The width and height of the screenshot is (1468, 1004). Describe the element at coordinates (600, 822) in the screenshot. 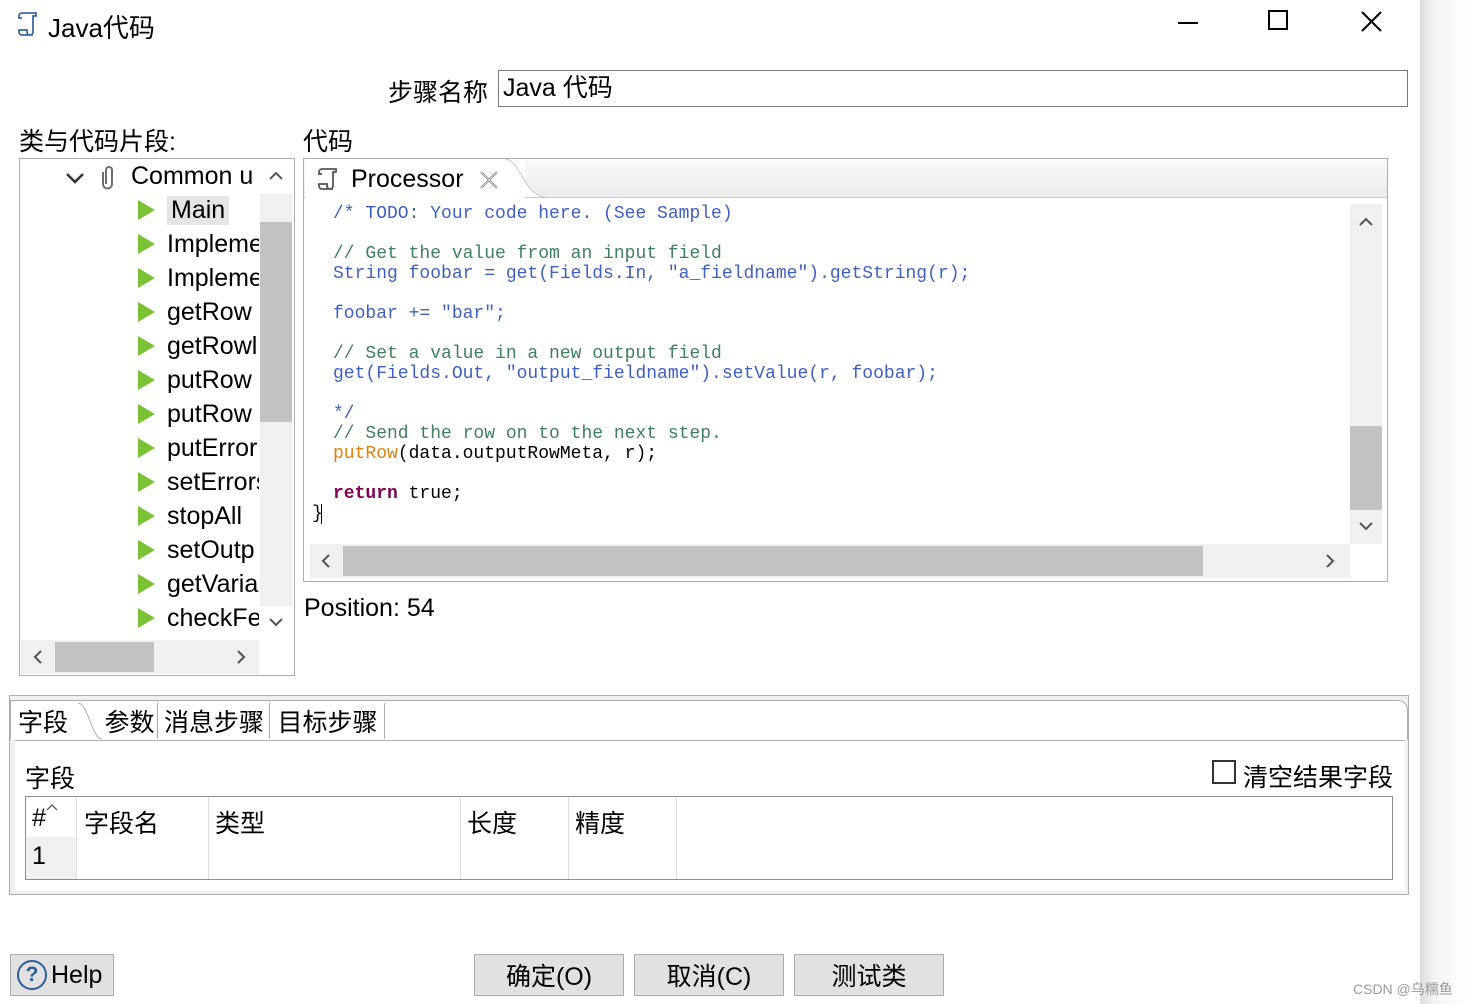

I see `column-header-precision: 精度` at that location.